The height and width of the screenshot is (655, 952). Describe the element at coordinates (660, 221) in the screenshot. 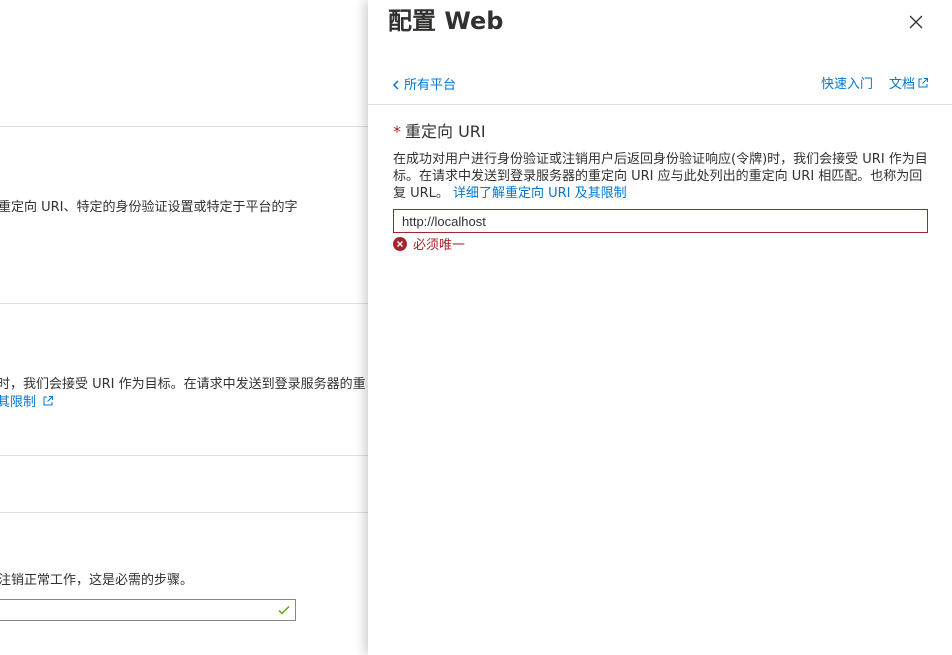

I see `redirect-uri-input` at that location.